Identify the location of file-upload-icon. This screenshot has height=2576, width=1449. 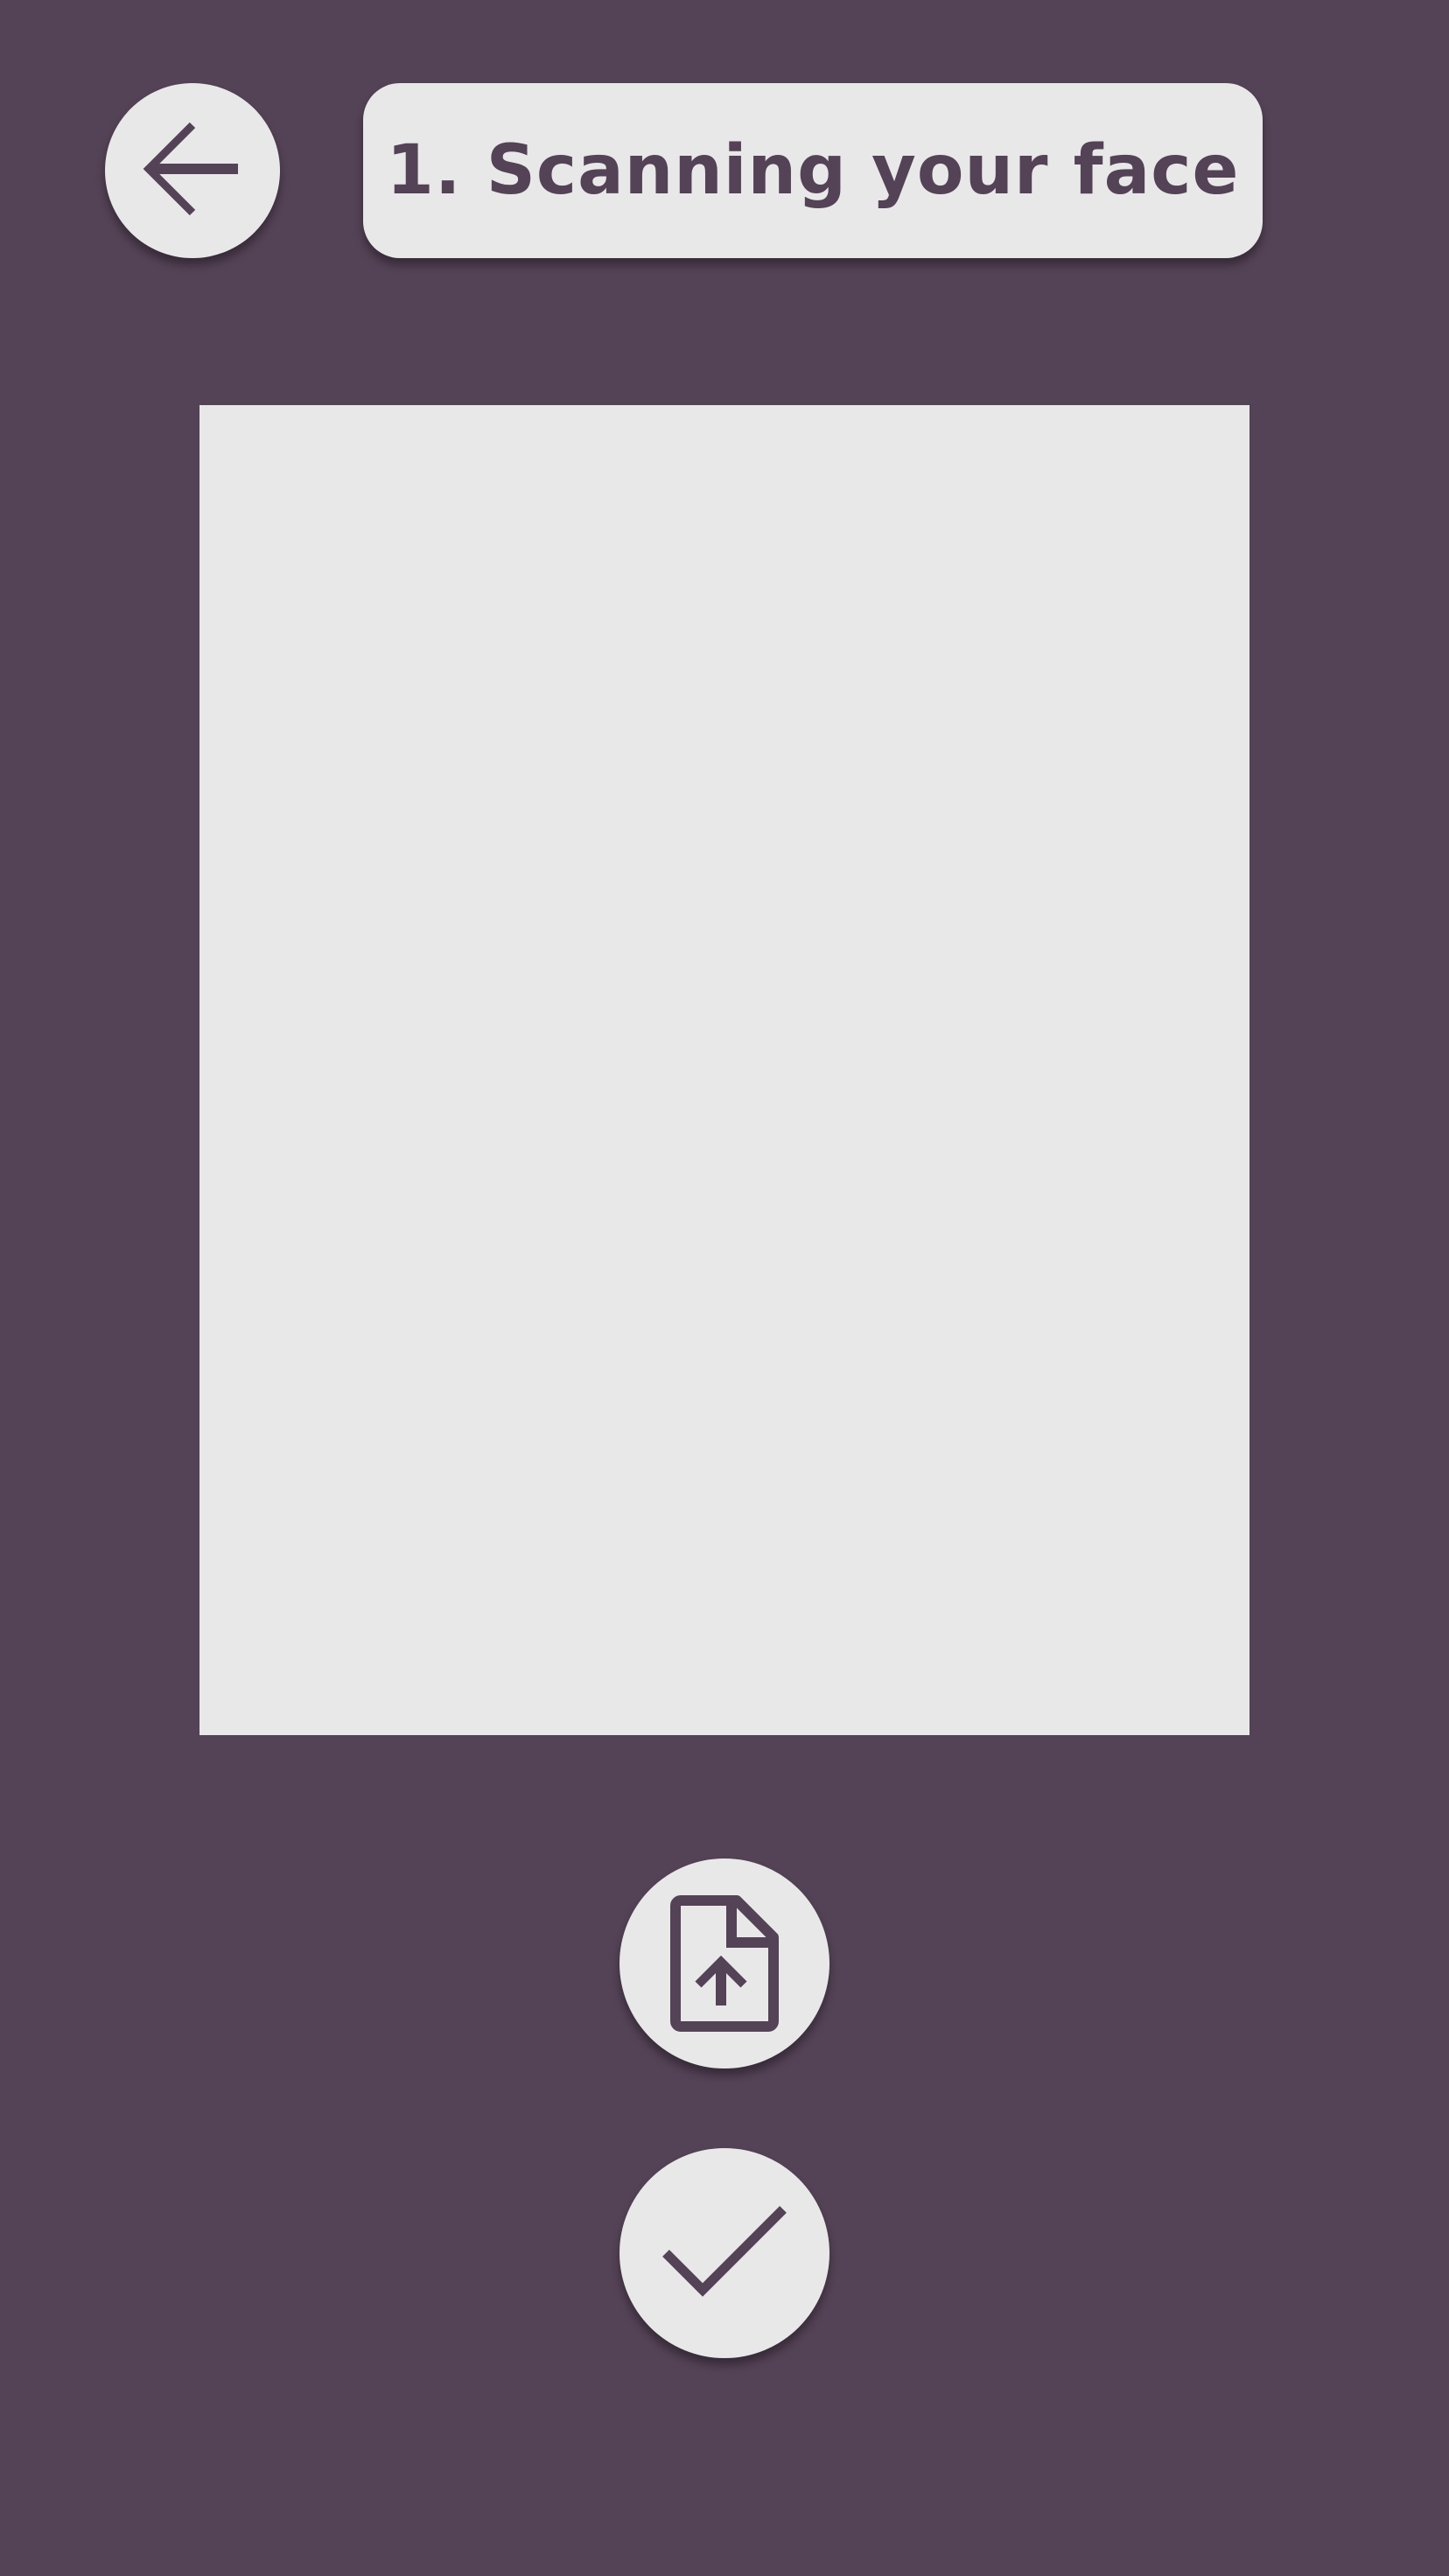
(724, 1963).